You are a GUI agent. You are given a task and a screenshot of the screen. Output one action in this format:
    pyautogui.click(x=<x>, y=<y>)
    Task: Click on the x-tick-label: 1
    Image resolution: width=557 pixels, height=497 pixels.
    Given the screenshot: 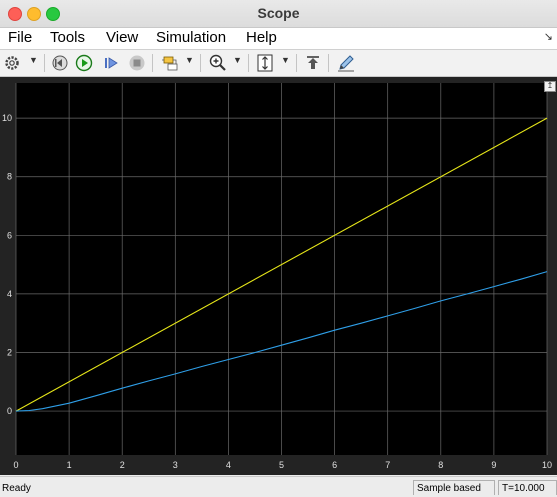 What is the action you would take?
    pyautogui.click(x=69, y=465)
    